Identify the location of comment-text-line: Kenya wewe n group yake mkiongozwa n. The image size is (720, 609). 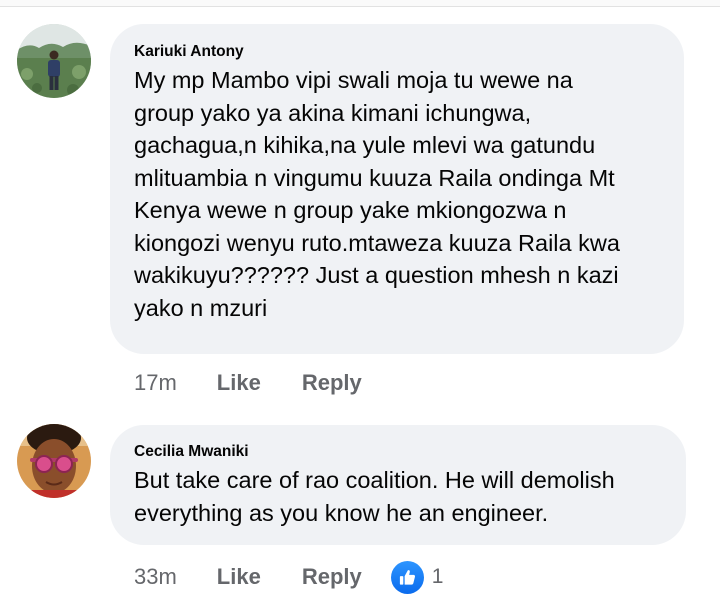
(350, 210).